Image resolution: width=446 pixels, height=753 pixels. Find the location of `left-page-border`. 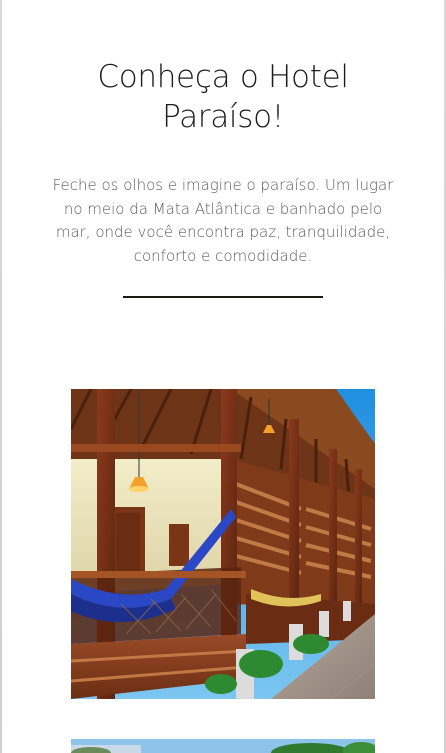

left-page-border is located at coordinates (1, 376).